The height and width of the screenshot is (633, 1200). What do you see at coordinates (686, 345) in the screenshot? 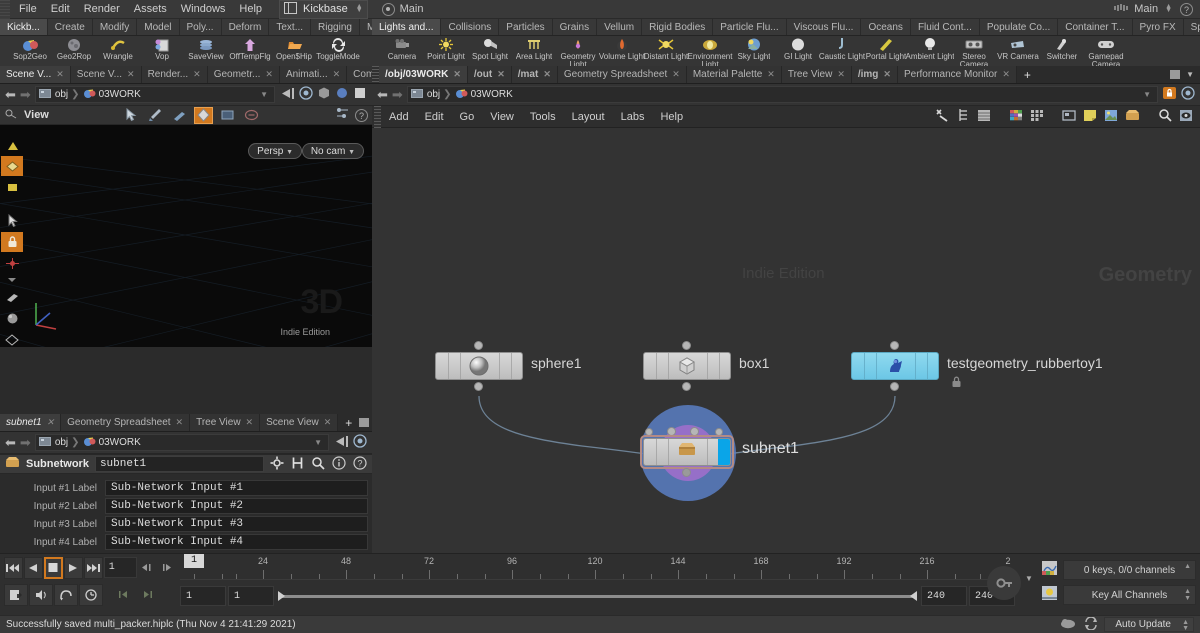
I see `node-input-connector` at bounding box center [686, 345].